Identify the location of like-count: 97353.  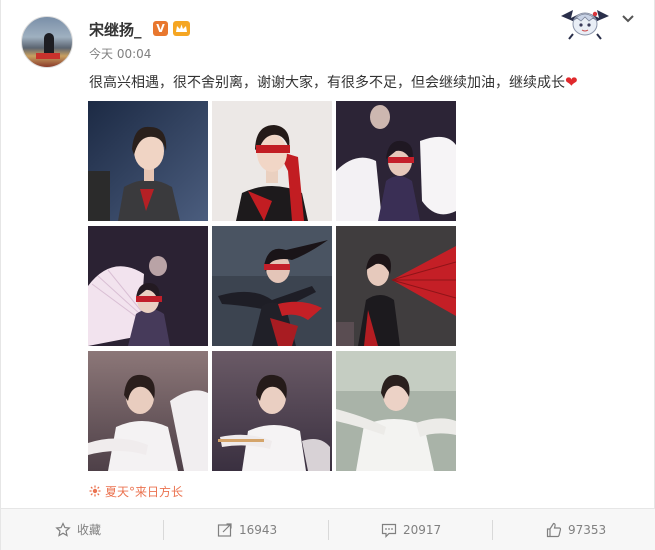
(587, 529).